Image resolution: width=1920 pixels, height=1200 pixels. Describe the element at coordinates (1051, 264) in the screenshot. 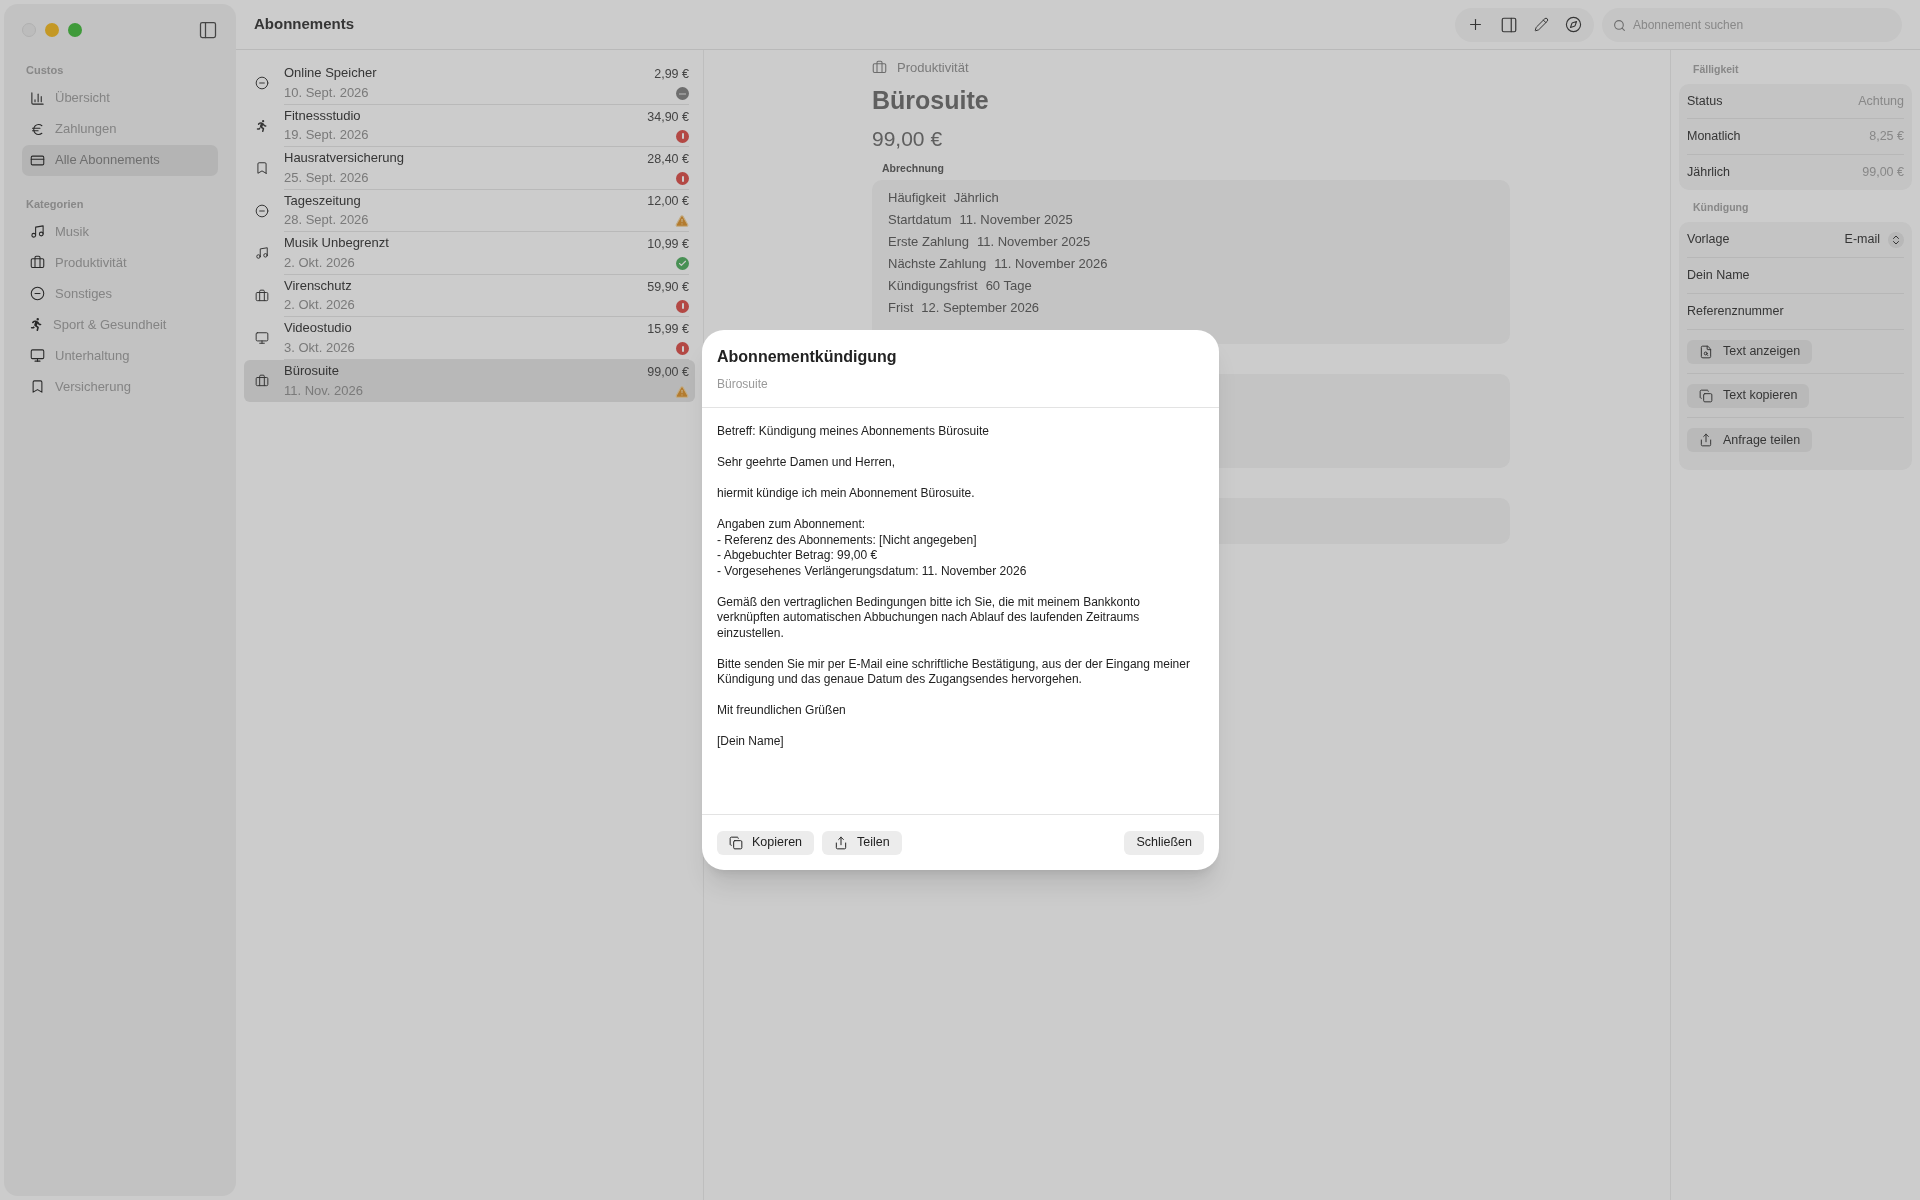

I see `billing-value: 11. November 2026` at that location.